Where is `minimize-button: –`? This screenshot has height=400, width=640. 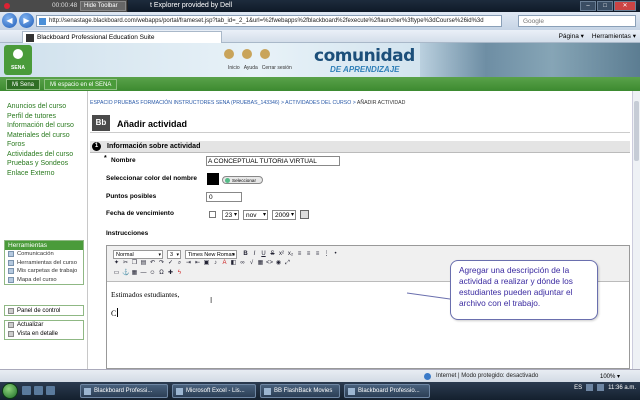
minimize-button: – is located at coordinates (588, 6).